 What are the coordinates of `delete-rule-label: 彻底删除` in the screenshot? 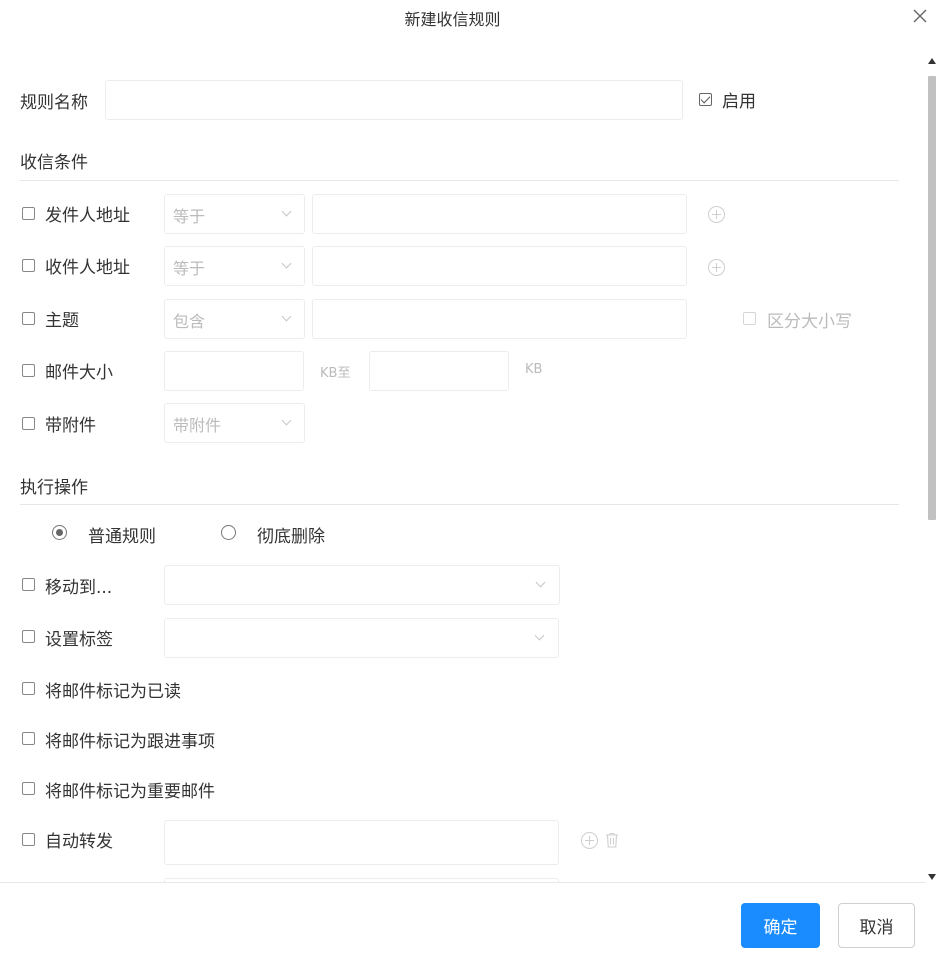 It's located at (291, 537).